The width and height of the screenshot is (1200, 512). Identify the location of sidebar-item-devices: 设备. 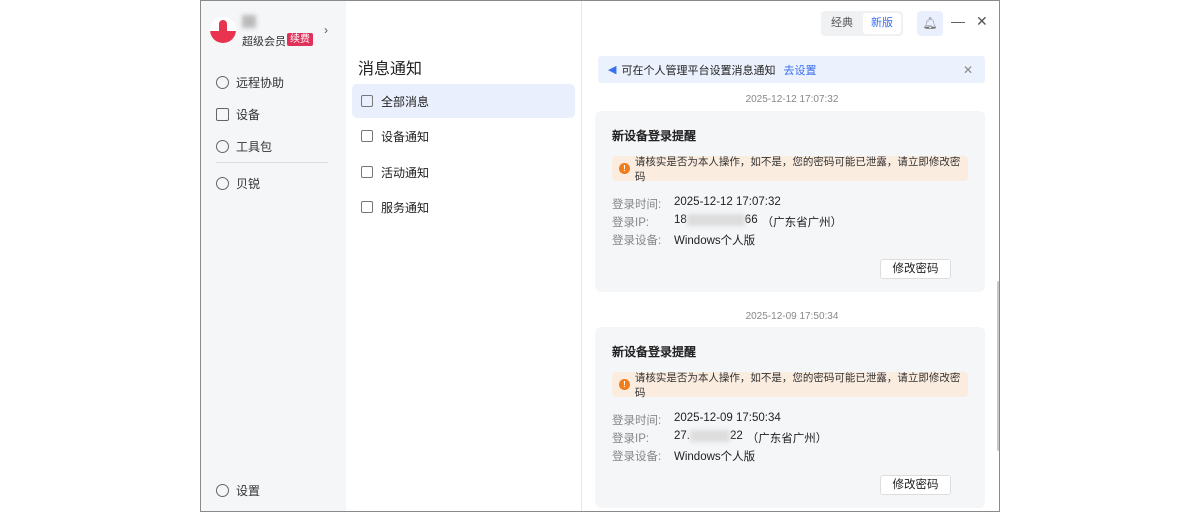
(238, 114).